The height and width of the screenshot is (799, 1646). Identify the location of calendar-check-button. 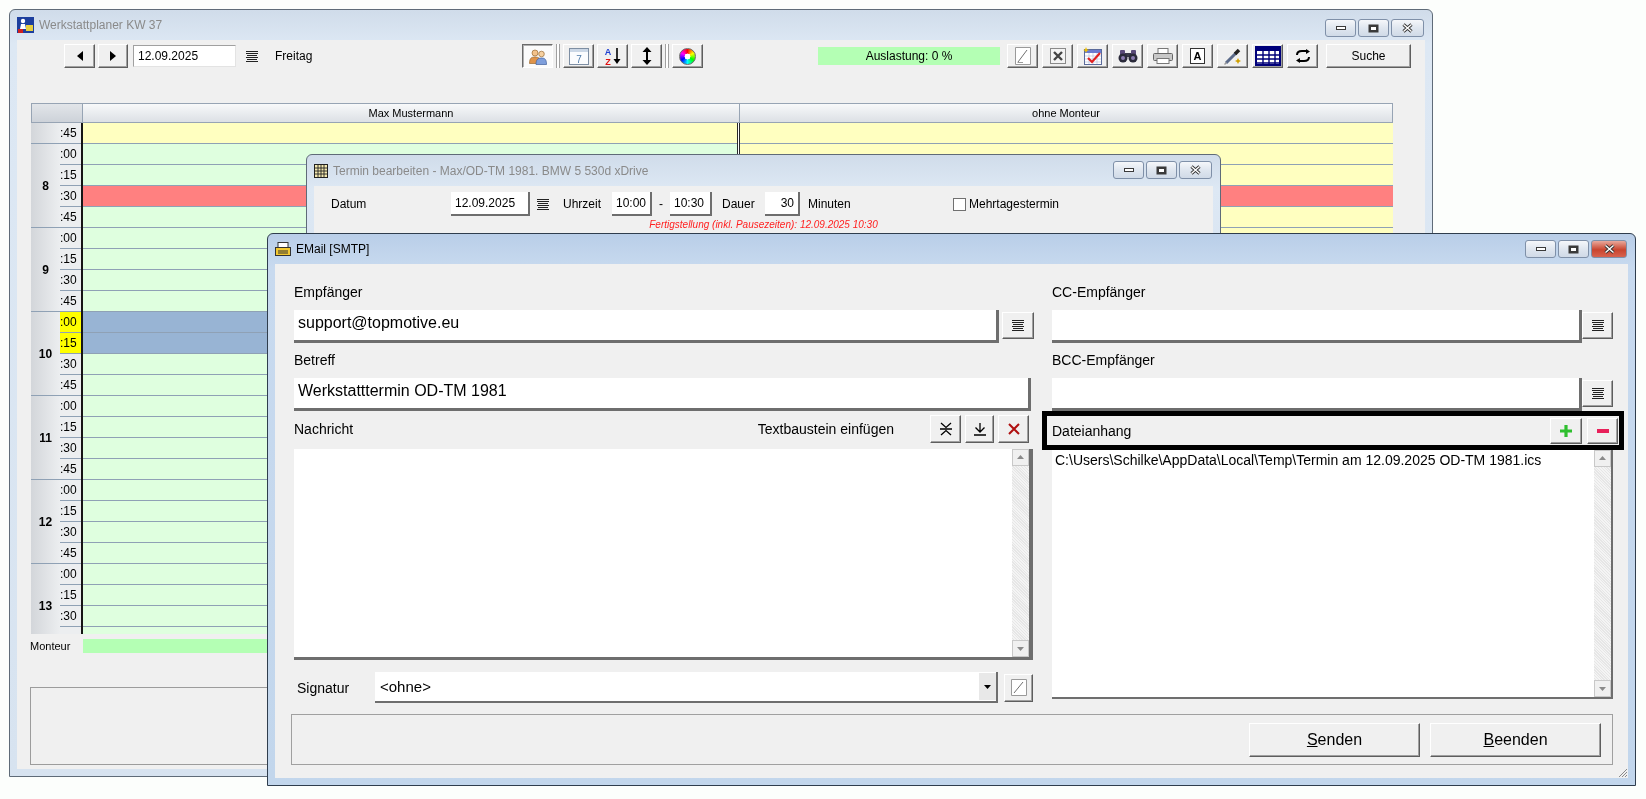
(1092, 56).